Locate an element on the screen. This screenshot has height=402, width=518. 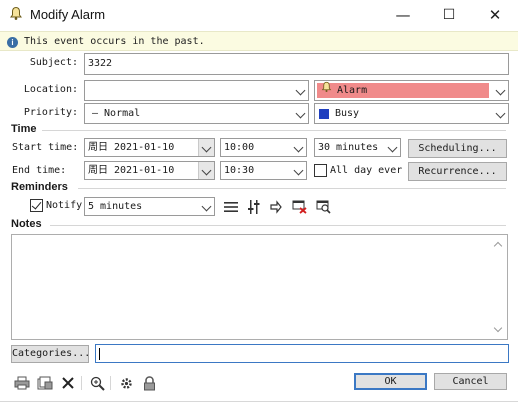
subject-input: 3322 is located at coordinates (296, 64).